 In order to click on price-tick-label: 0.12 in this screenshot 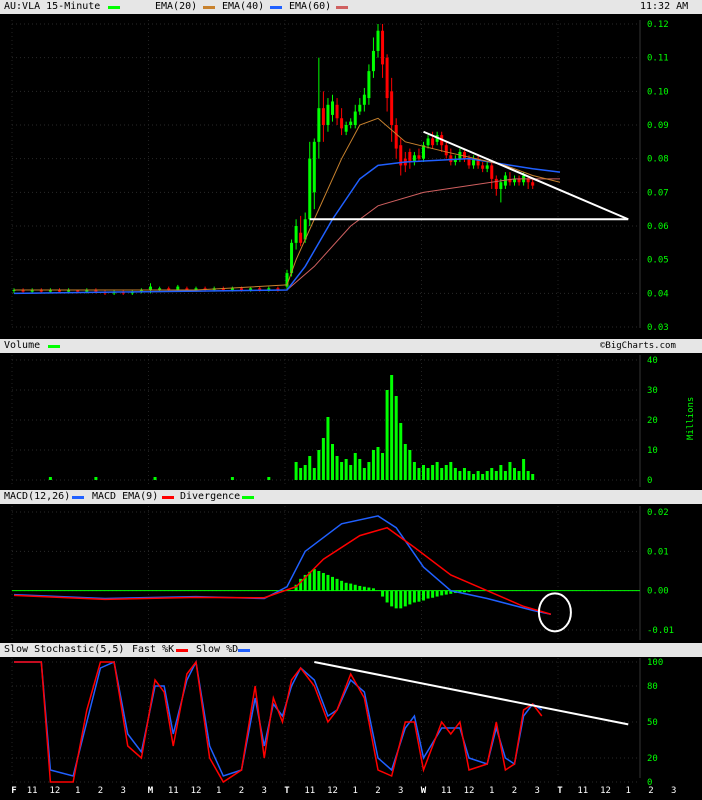, I will do `click(658, 25)`.